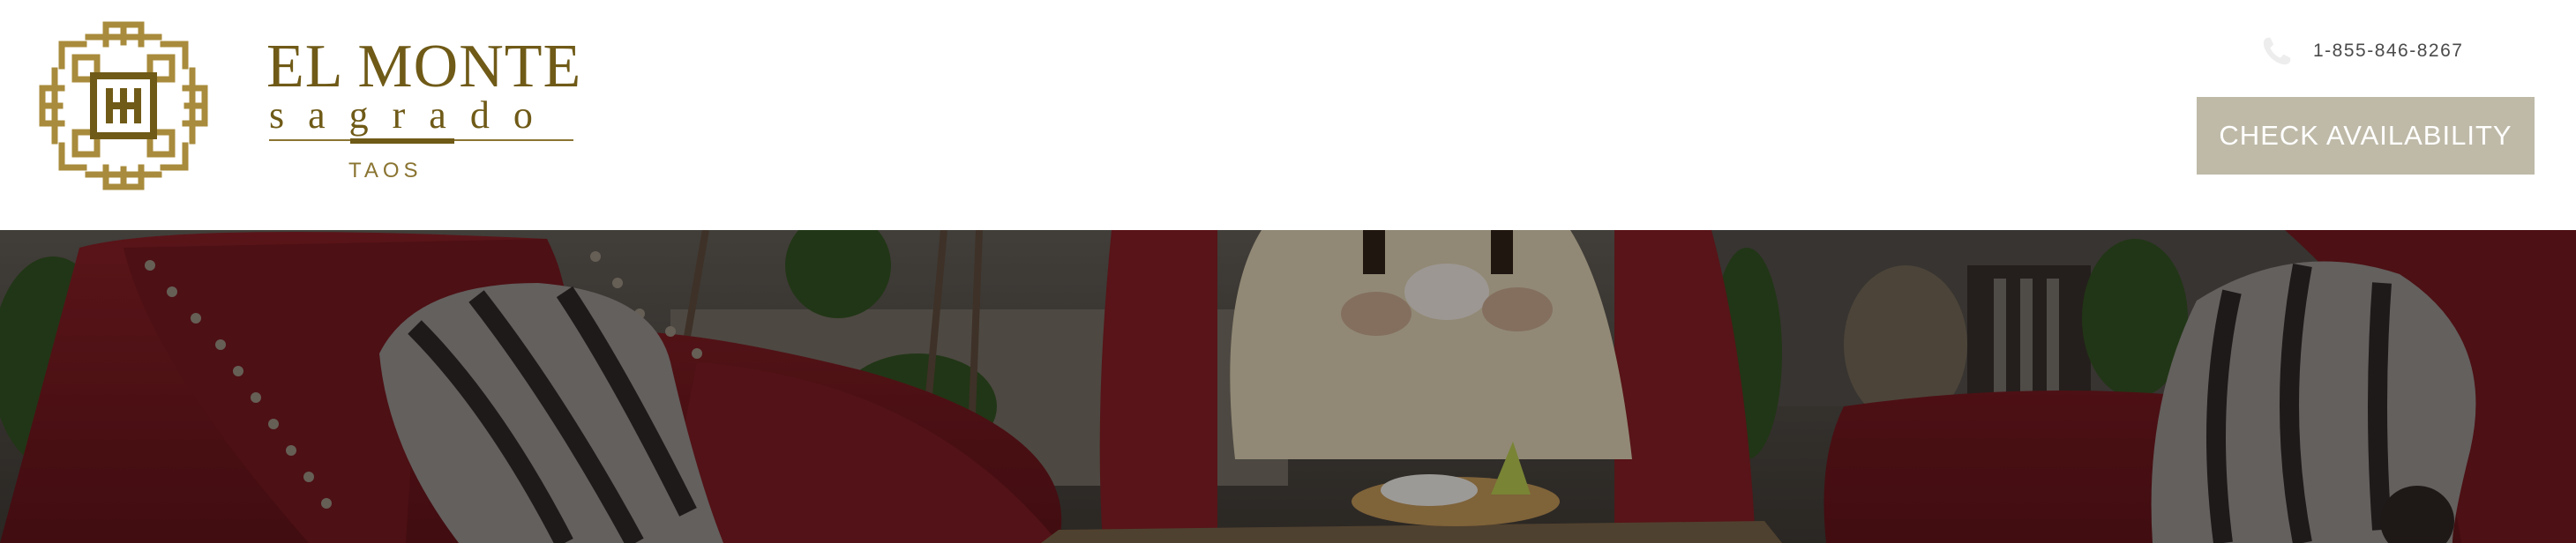  I want to click on brand-wordmark: EL MONTE SAGRADO TAOS, so click(406, 106).